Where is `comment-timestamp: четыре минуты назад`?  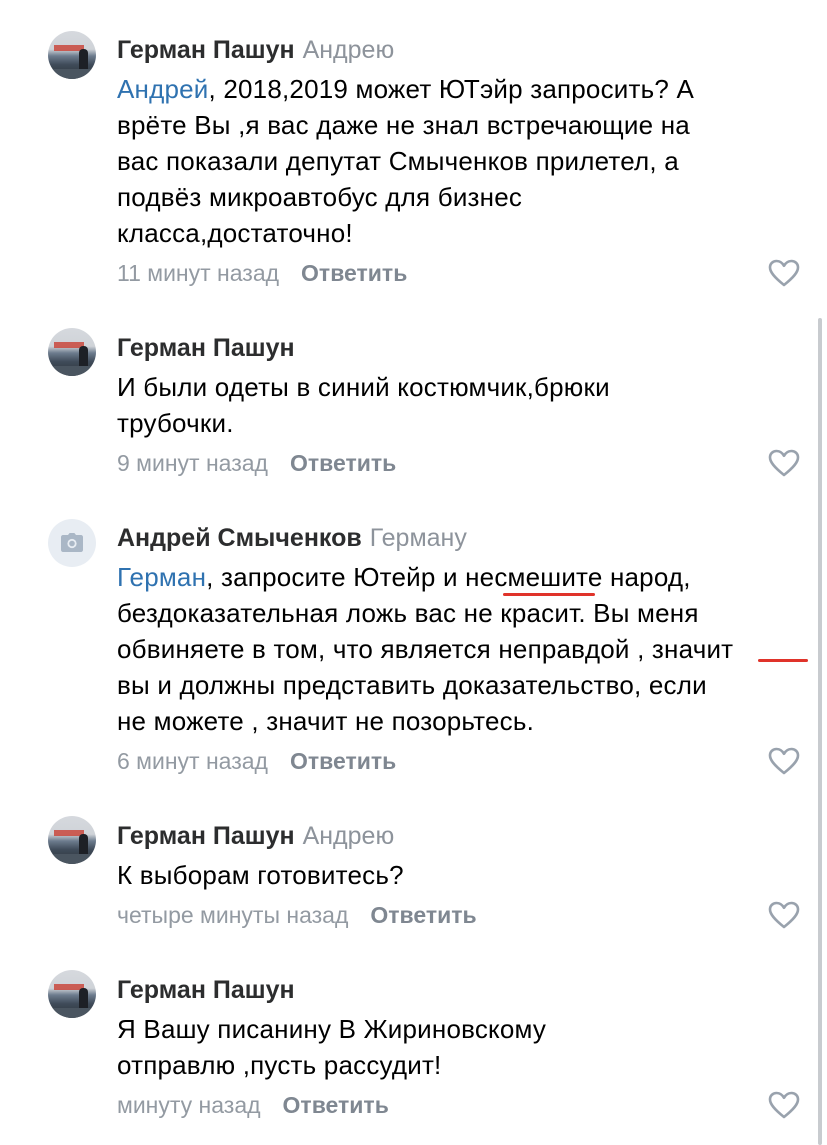 comment-timestamp: четыре минуты назад is located at coordinates (233, 915).